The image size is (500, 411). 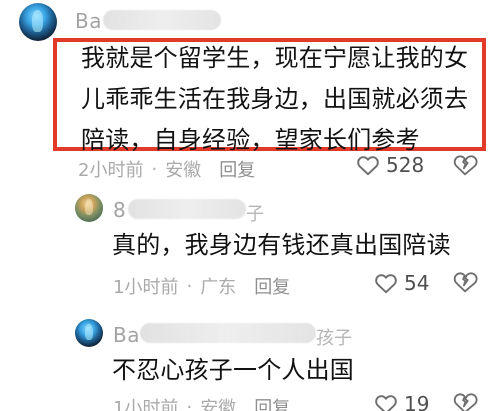 What do you see at coordinates (255, 214) in the screenshot?
I see `username-tail: 子` at bounding box center [255, 214].